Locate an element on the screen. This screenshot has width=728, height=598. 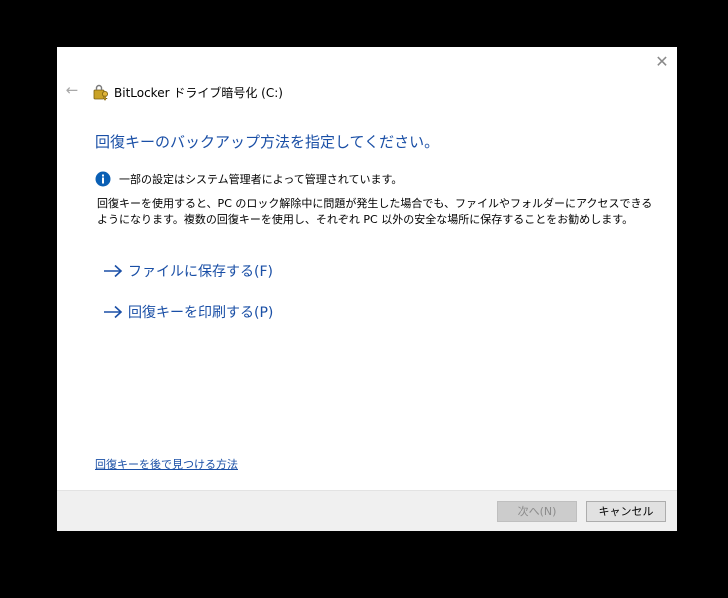
next-button: 次へ(N) is located at coordinates (537, 511).